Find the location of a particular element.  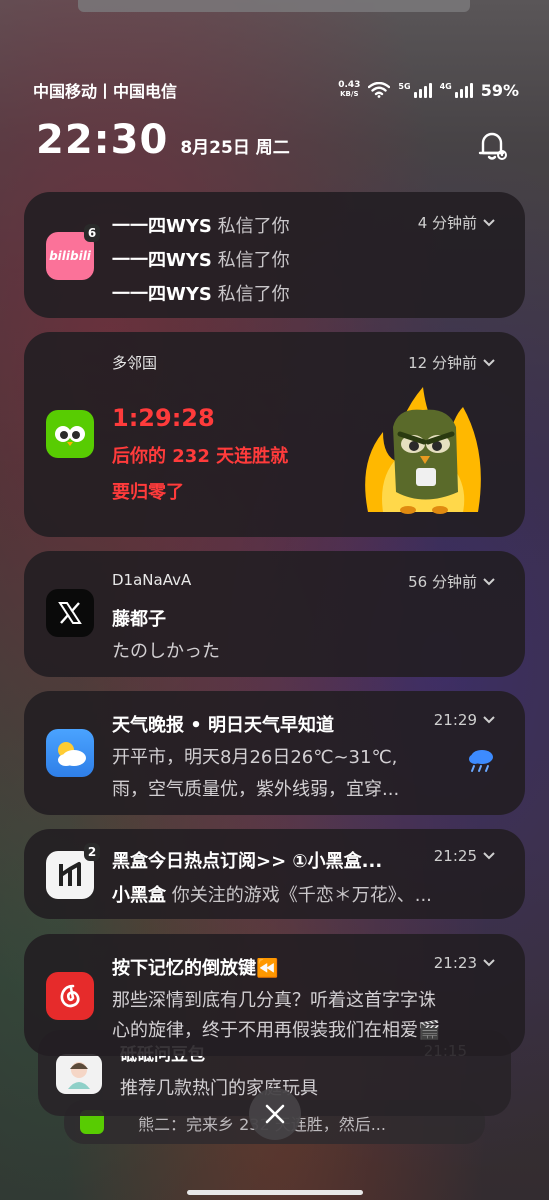

x-logo-icon is located at coordinates (70, 613).